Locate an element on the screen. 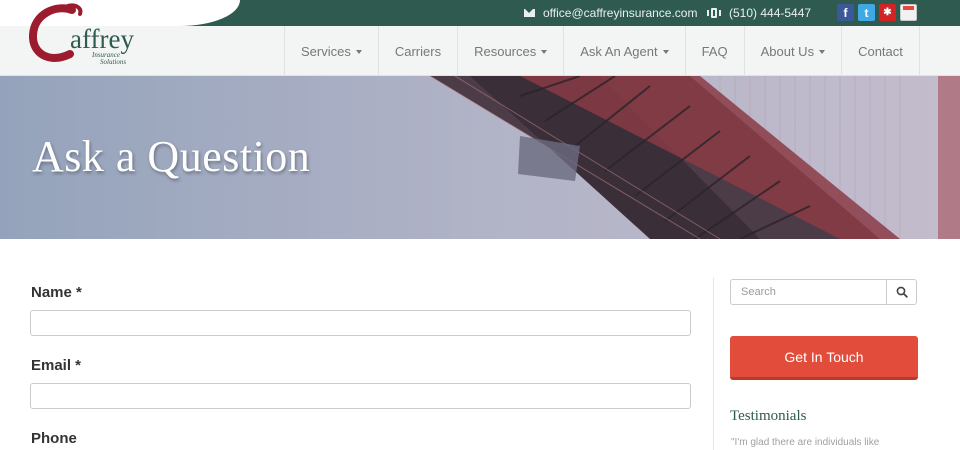  nav-item-about-us: About Us is located at coordinates (792, 51).